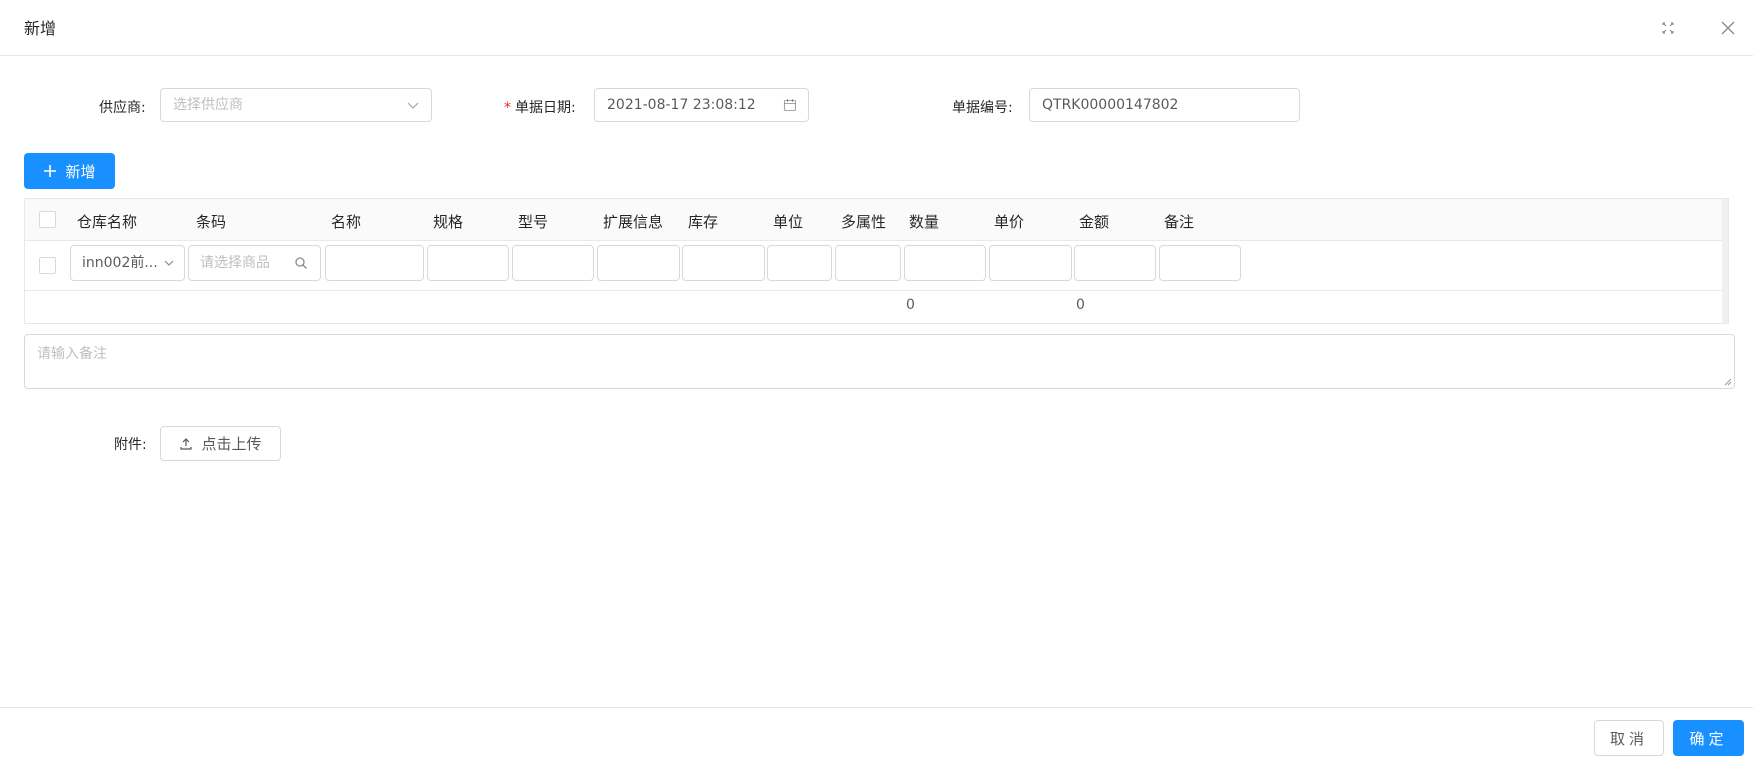 The image size is (1753, 762). I want to click on amount-input, so click(1115, 263).